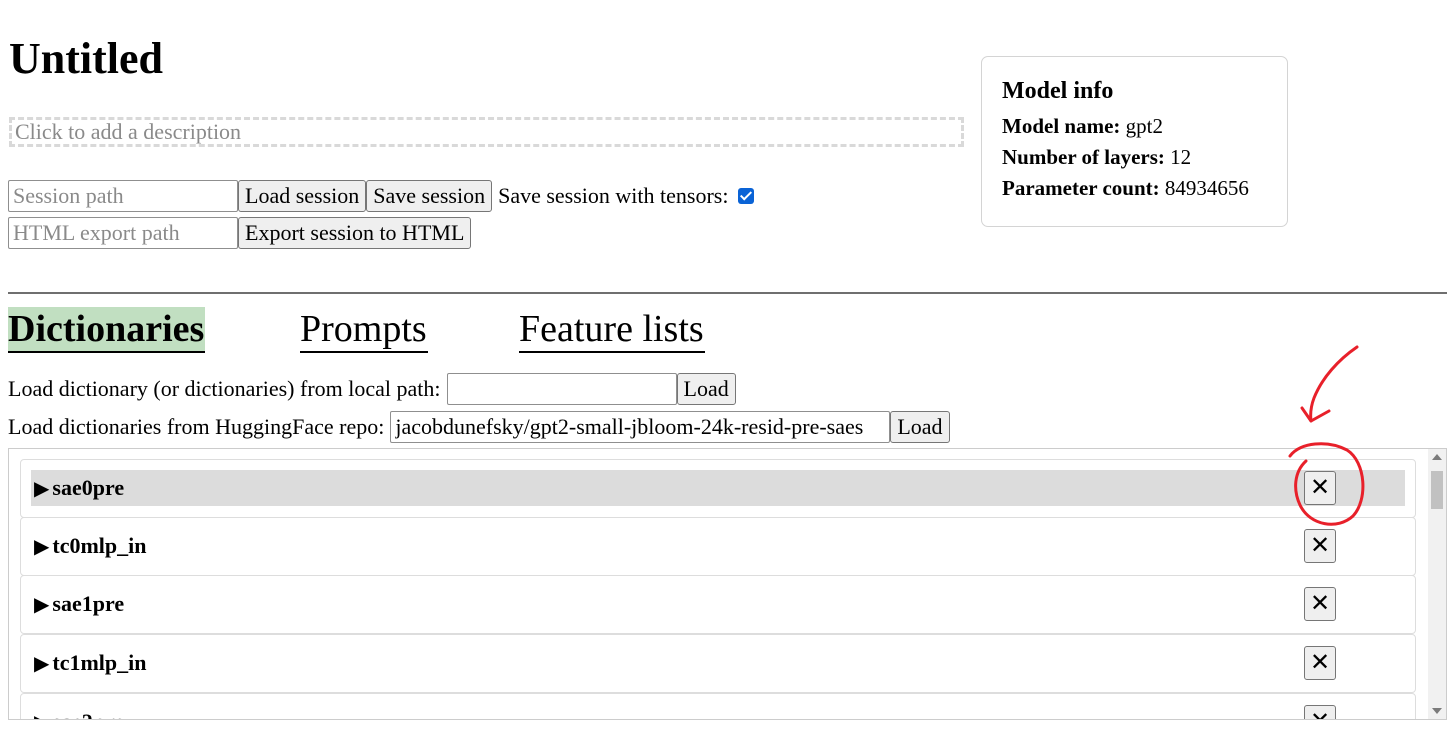  What do you see at coordinates (1082, 126) in the screenshot?
I see `model-name-row: Model name: gpt2` at bounding box center [1082, 126].